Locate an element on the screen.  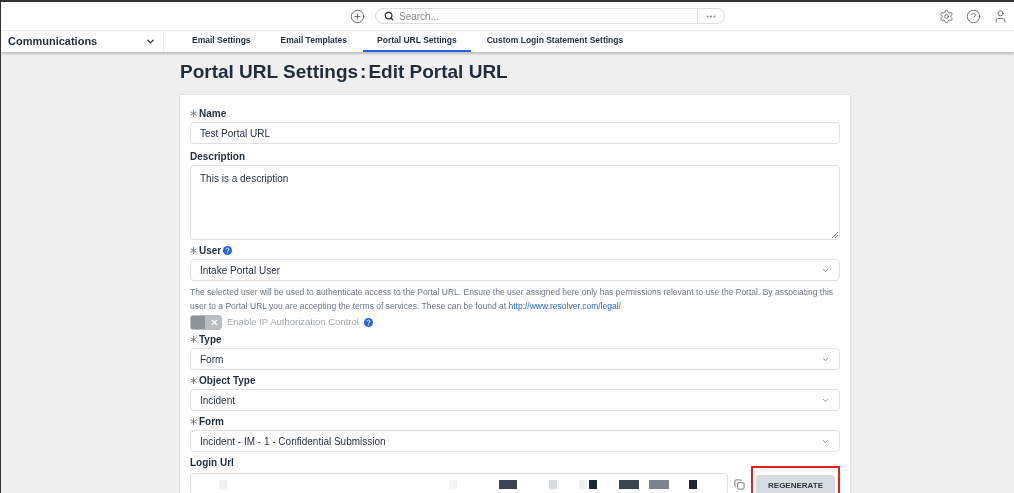
field-label: Login Url is located at coordinates (212, 462).